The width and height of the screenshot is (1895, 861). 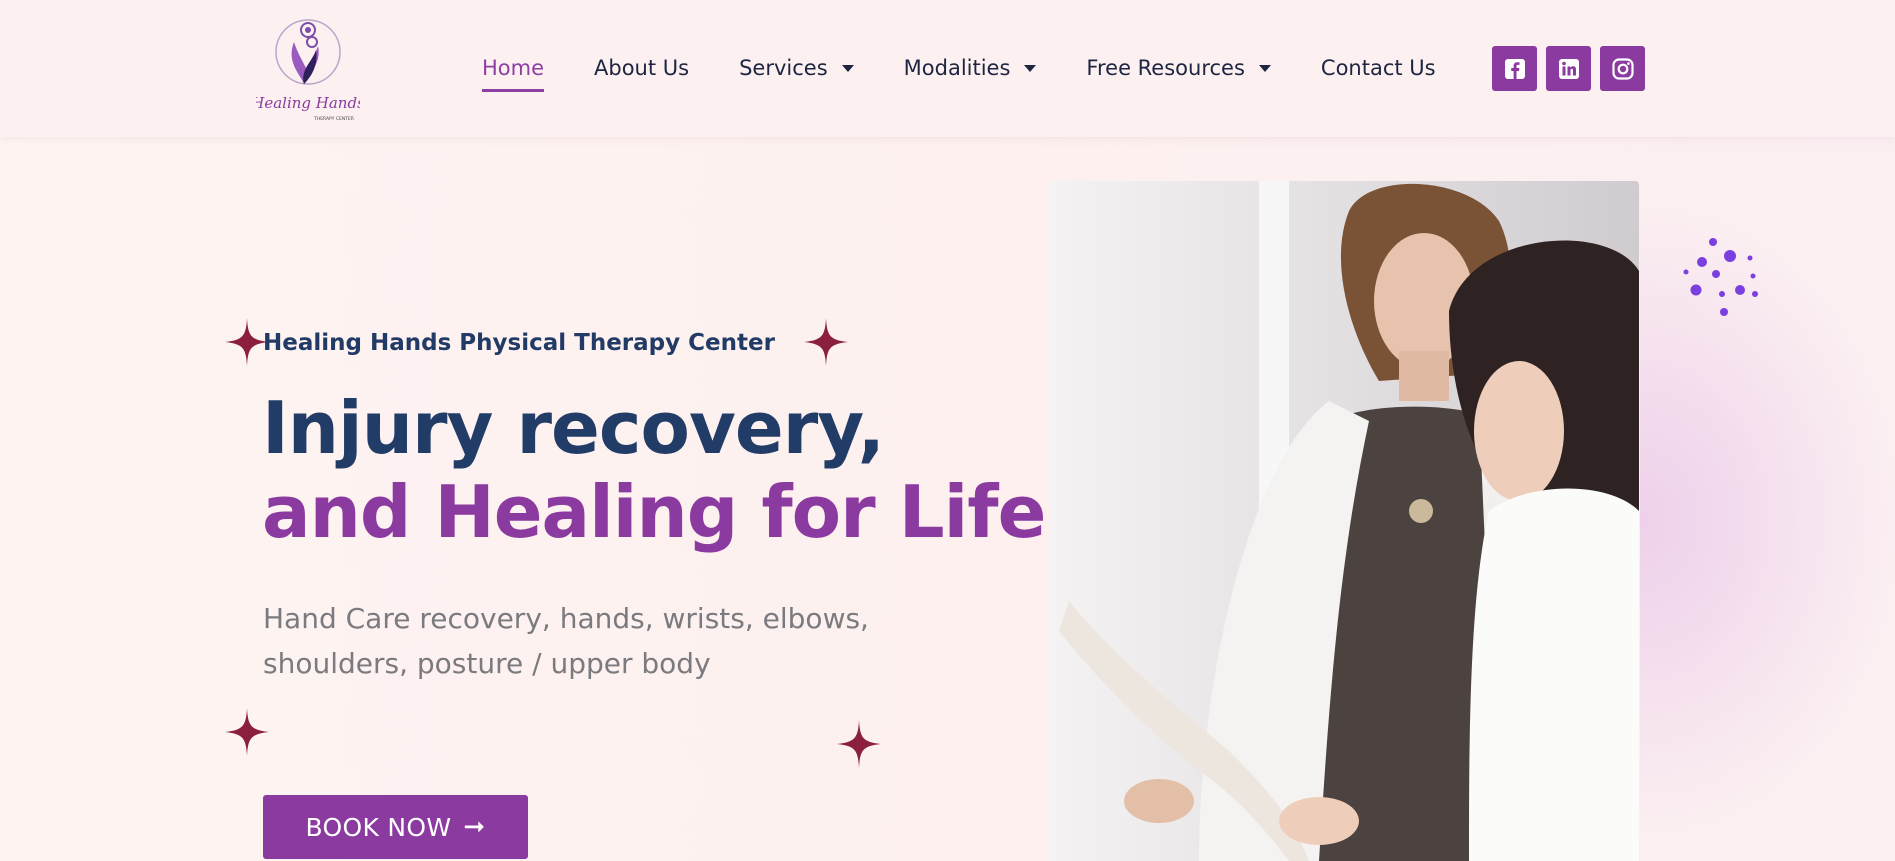 What do you see at coordinates (333, 119) in the screenshot?
I see `logo-tagline: THERAPY CENTER` at bounding box center [333, 119].